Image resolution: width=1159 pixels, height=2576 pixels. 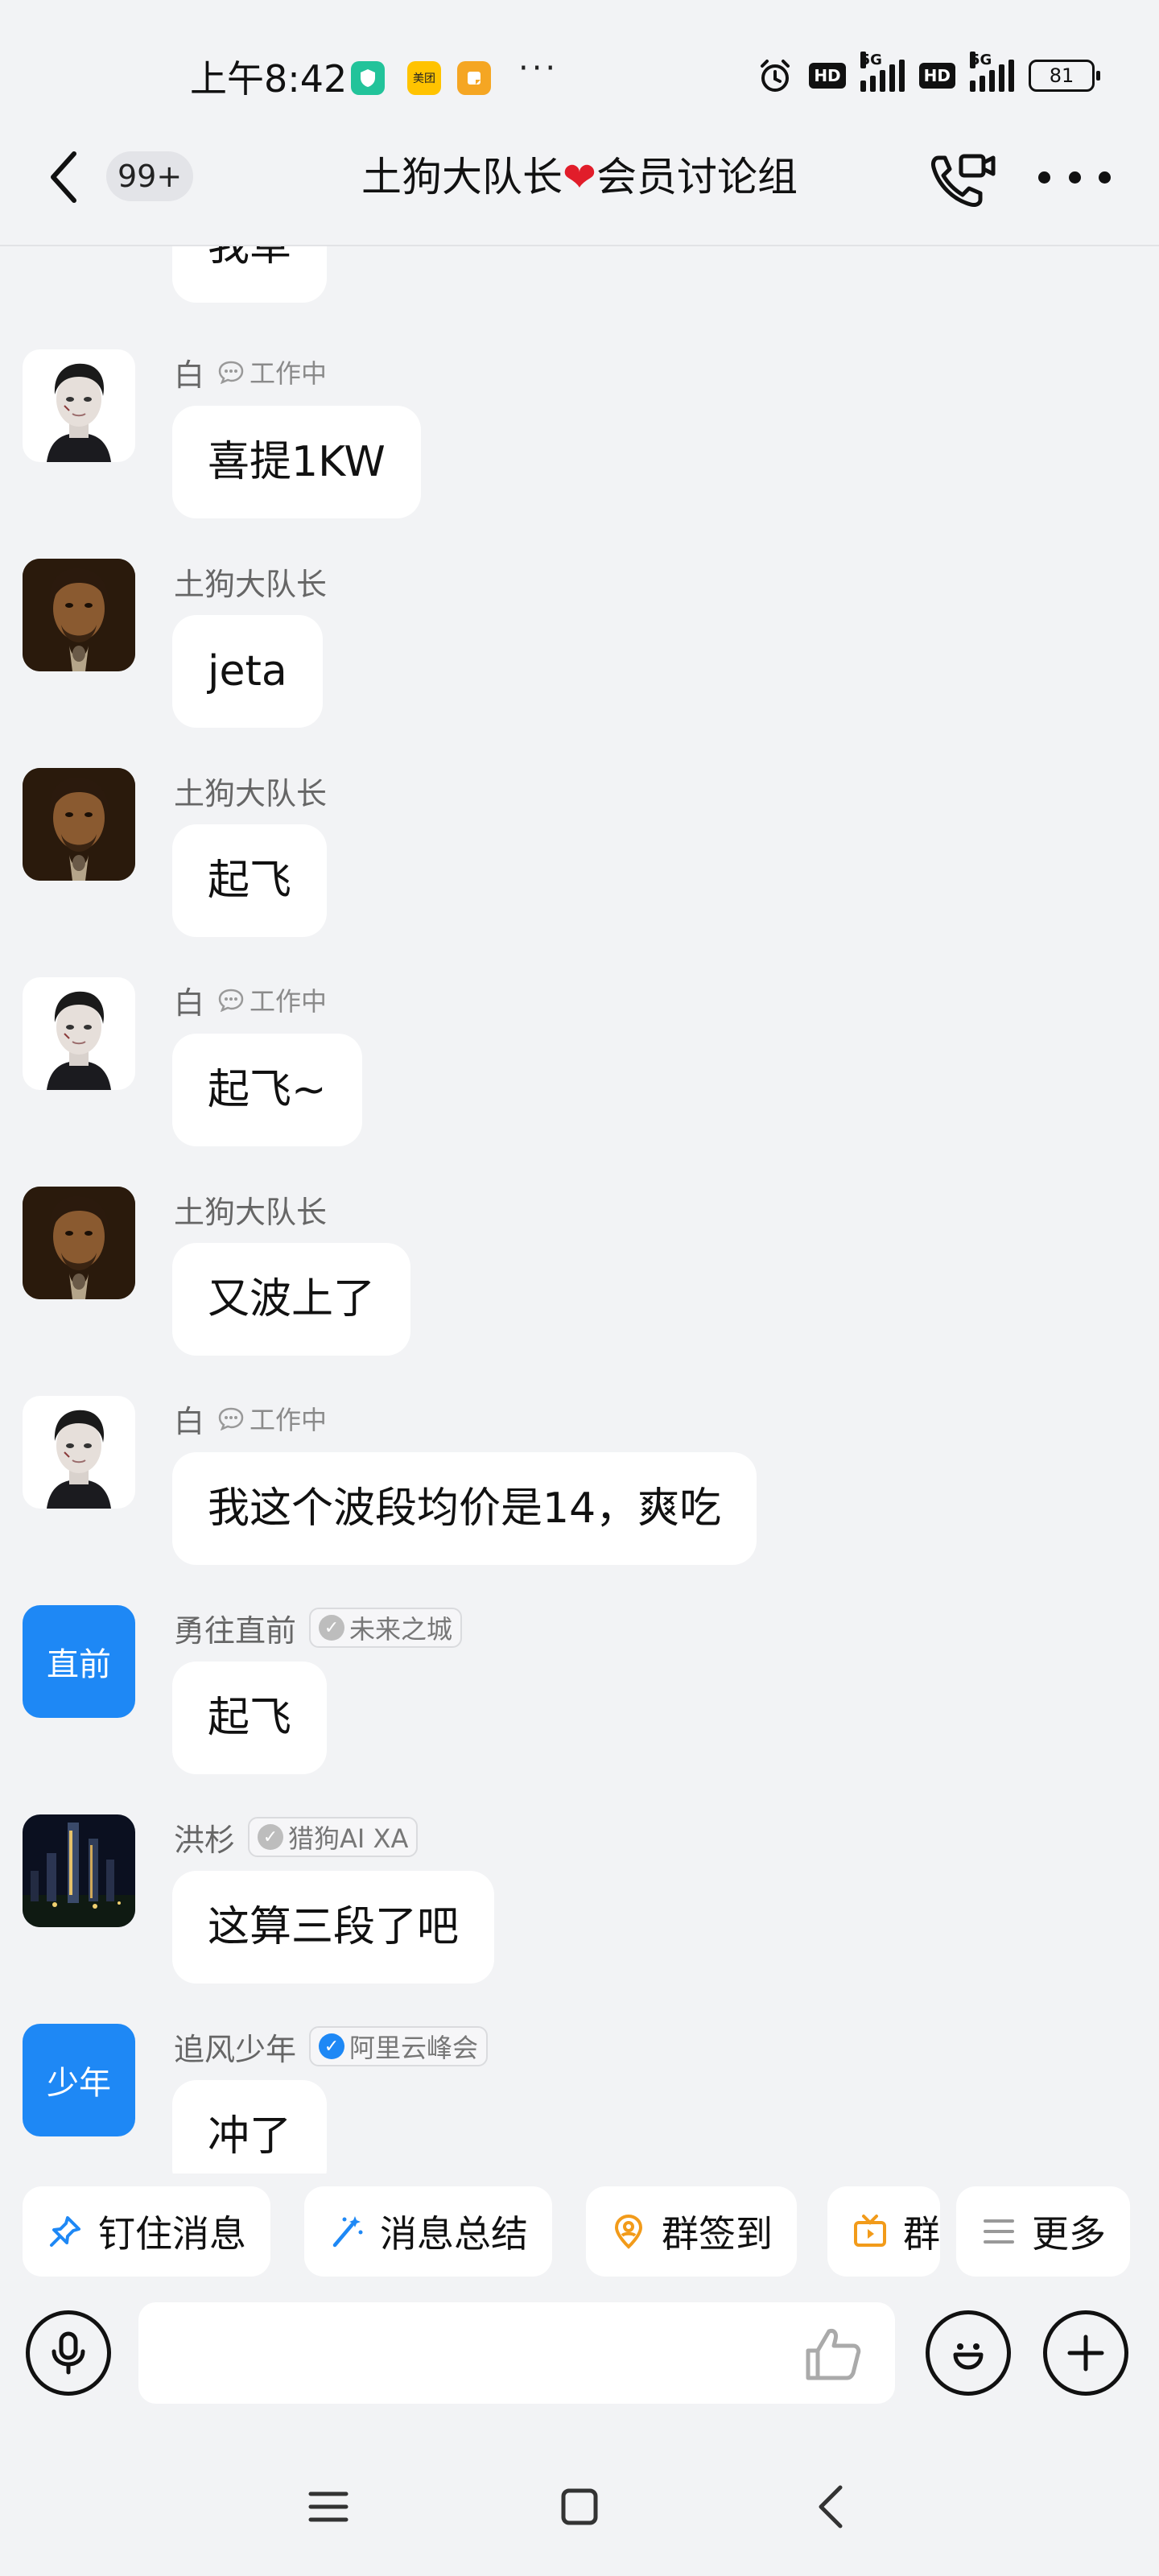 What do you see at coordinates (827, 76) in the screenshot?
I see `hd-badge: HD` at bounding box center [827, 76].